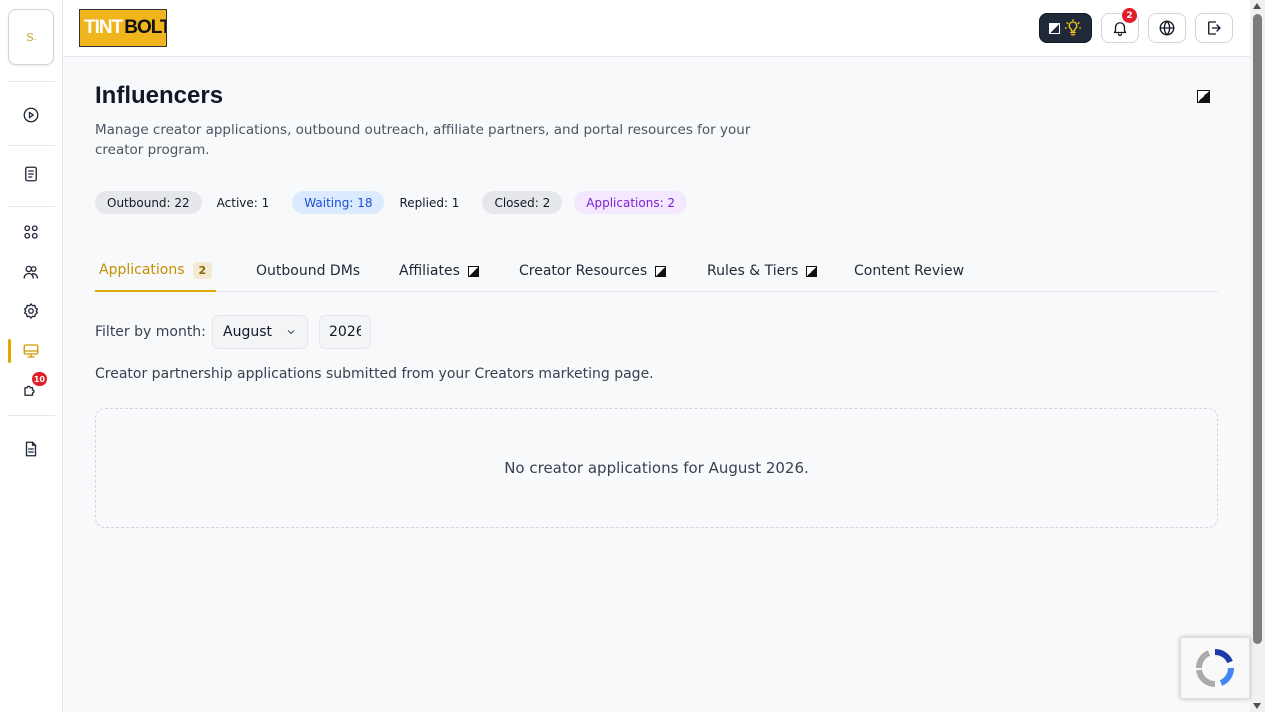  Describe the element at coordinates (33, 387) in the screenshot. I see `sidebar-item-integrations: 10` at that location.